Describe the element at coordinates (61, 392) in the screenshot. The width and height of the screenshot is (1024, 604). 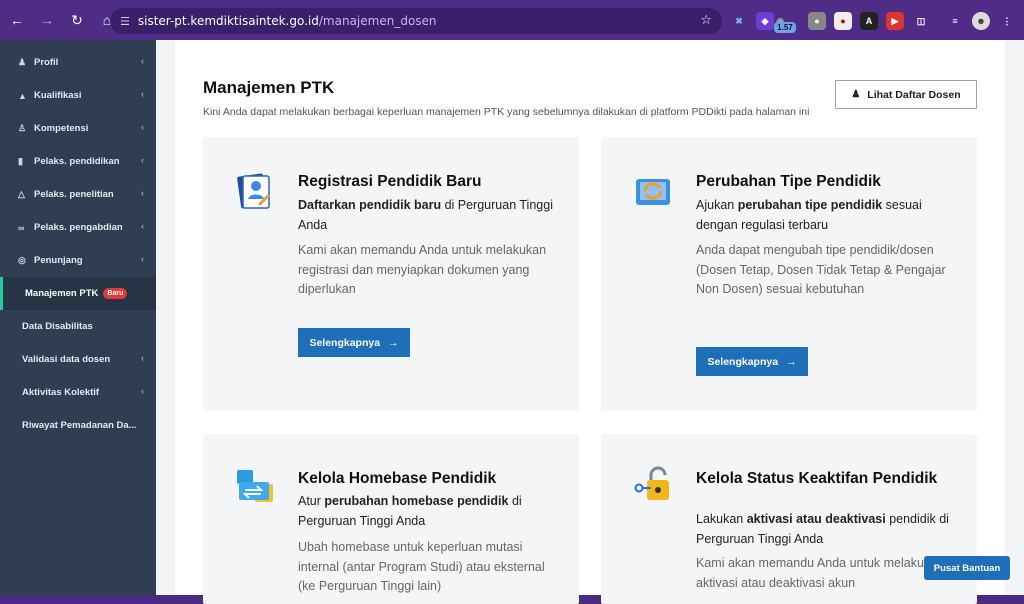
I see `sidebar-item-label: Aktivitas Kolektif` at that location.